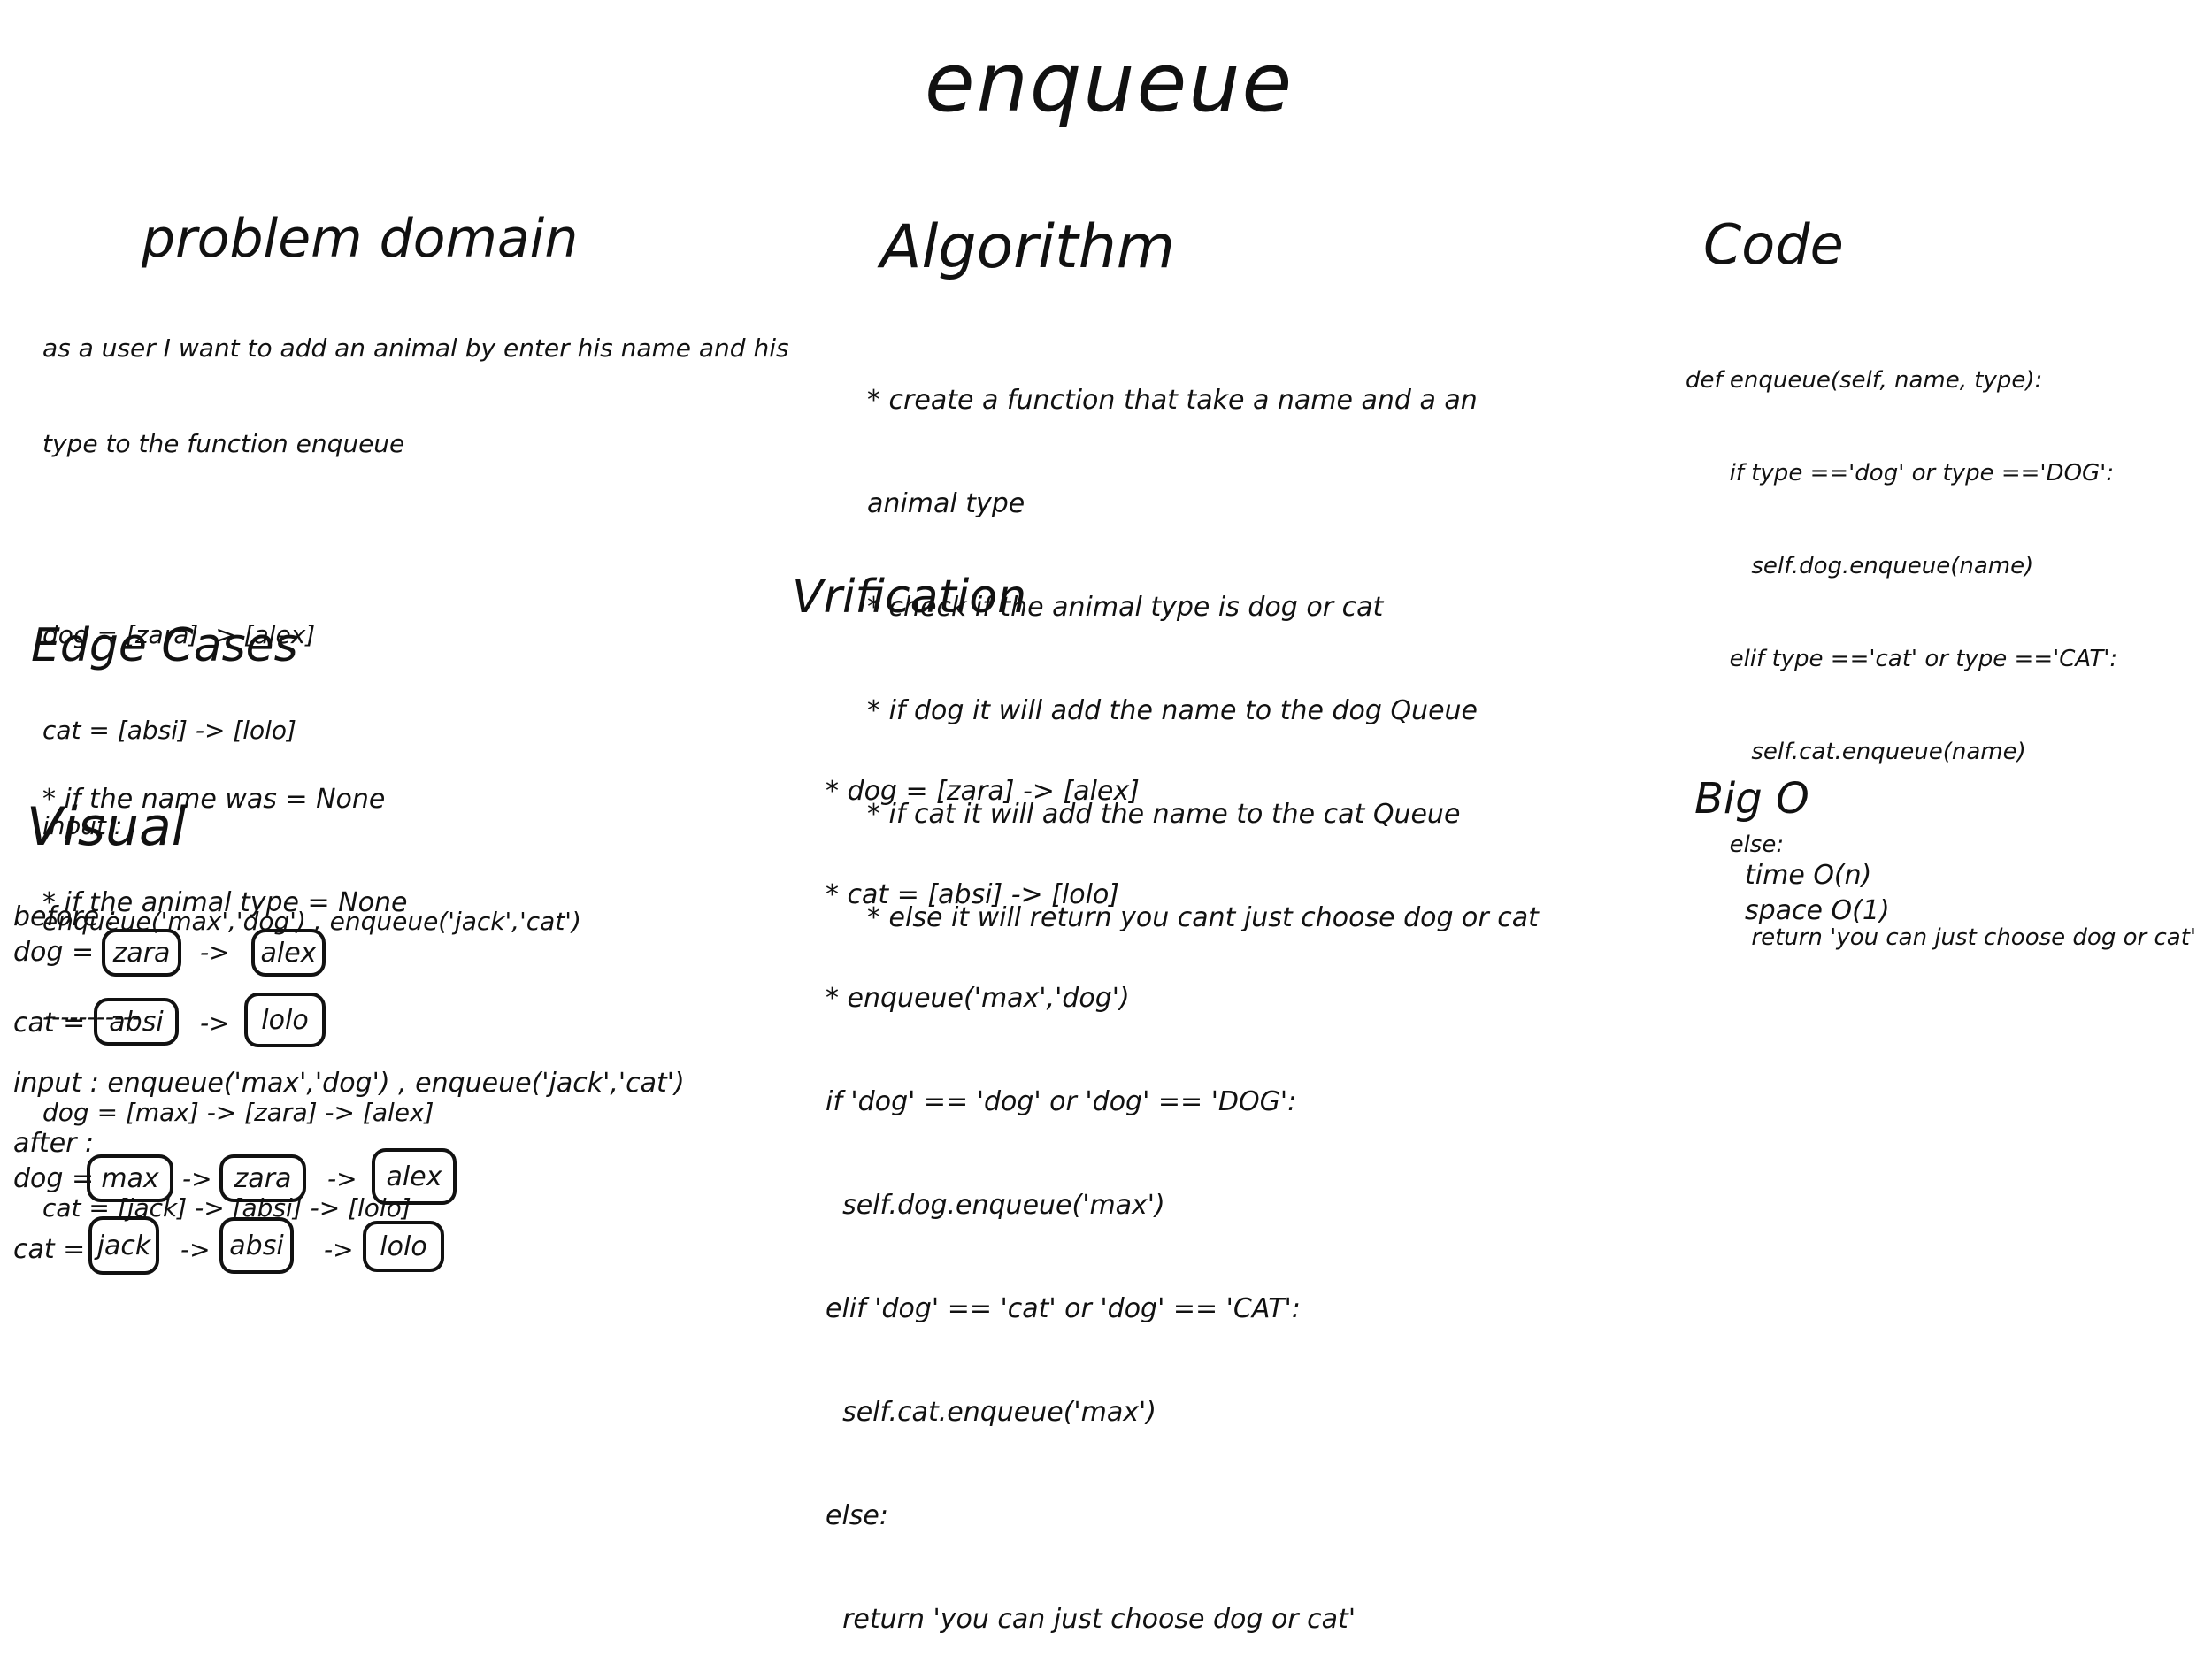 This screenshot has height=1671, width=2212. I want to click on code-line: def enqueue(self, name, type):, so click(1864, 380).